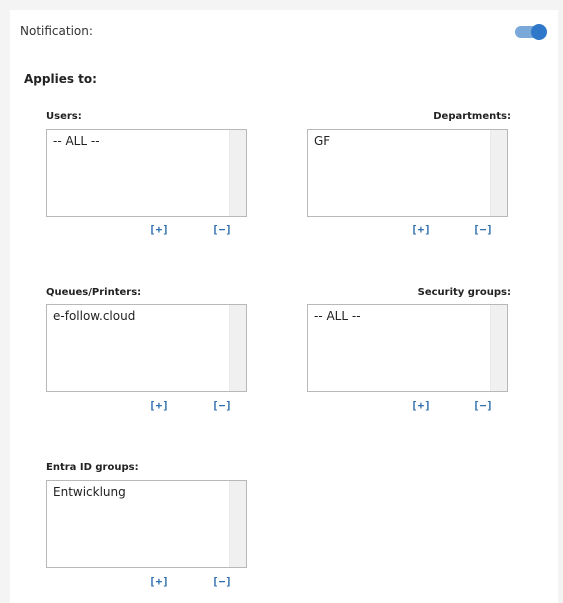 The image size is (563, 603). I want to click on entra-id-groups-listbox: Entwicklung, so click(146, 524).